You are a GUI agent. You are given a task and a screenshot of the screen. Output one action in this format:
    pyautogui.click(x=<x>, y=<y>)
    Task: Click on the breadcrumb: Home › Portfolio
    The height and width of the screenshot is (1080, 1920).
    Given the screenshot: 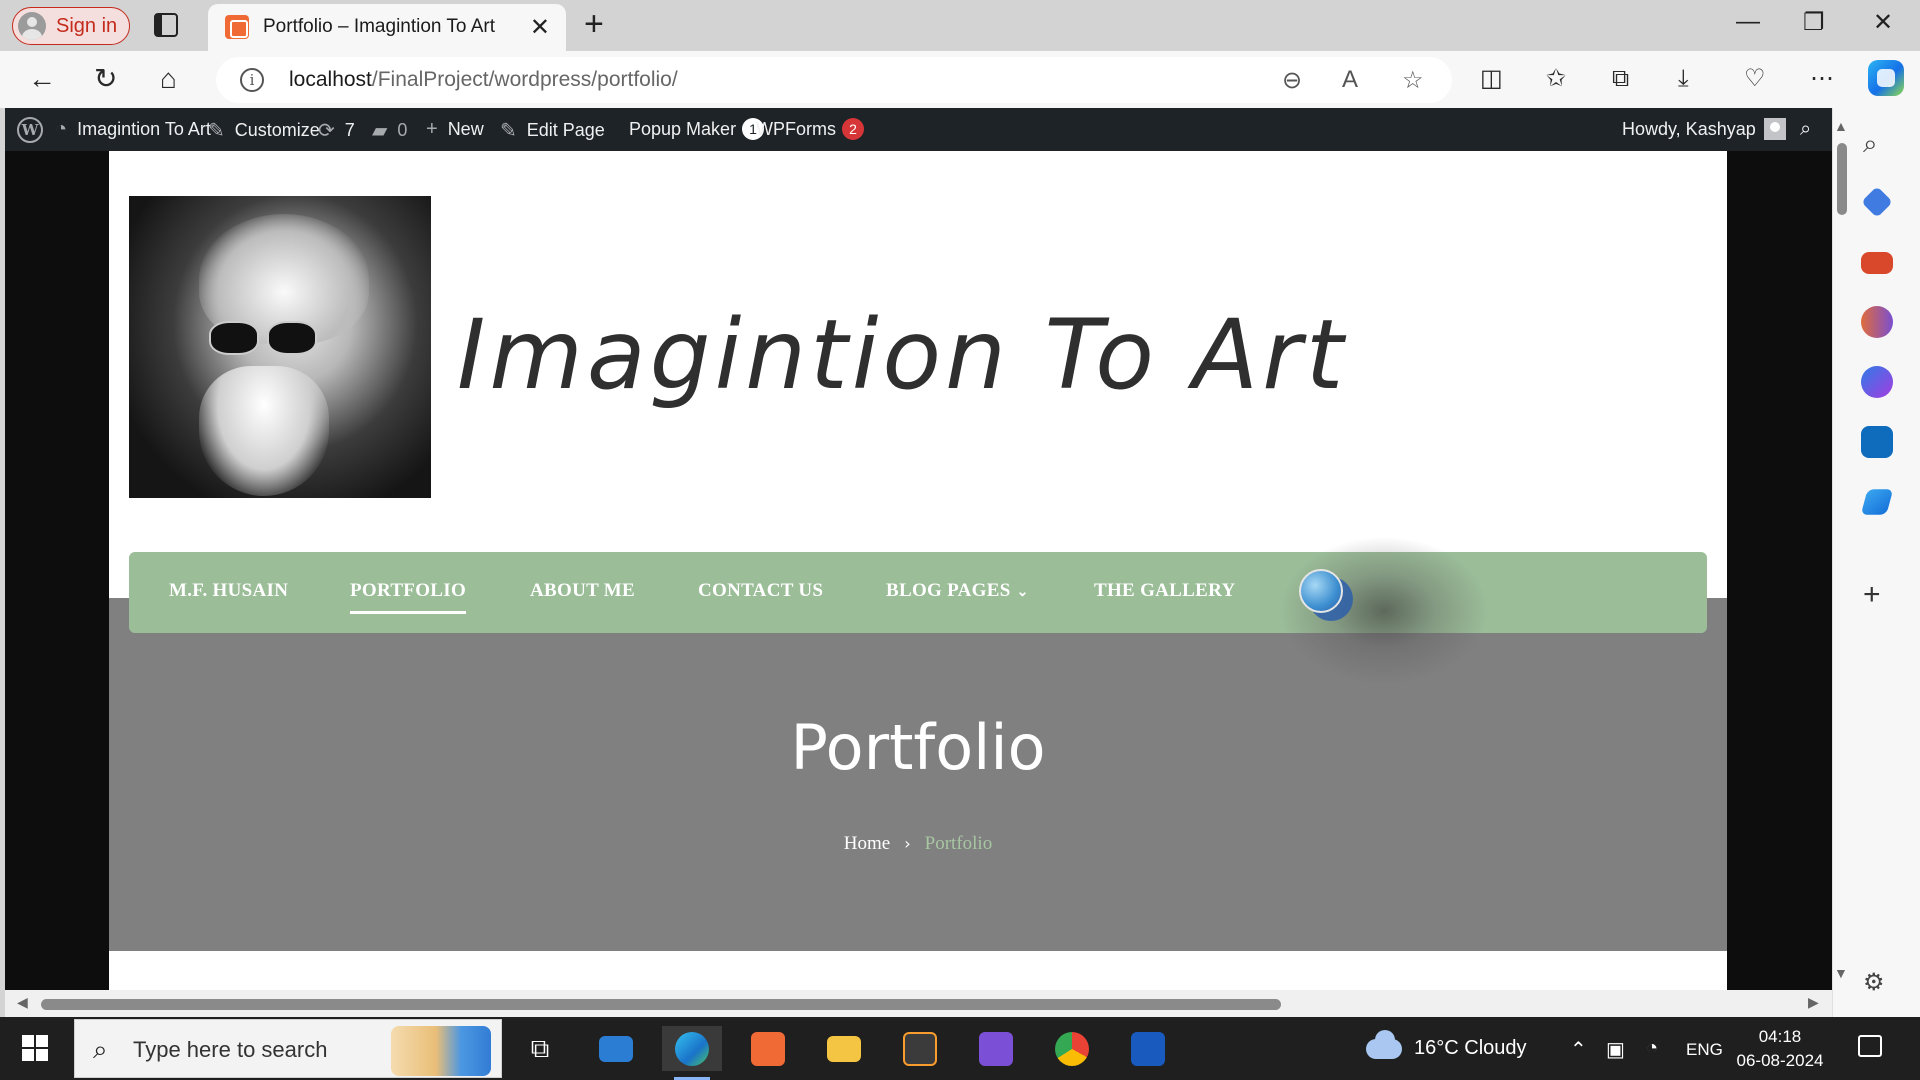 What is the action you would take?
    pyautogui.click(x=918, y=844)
    